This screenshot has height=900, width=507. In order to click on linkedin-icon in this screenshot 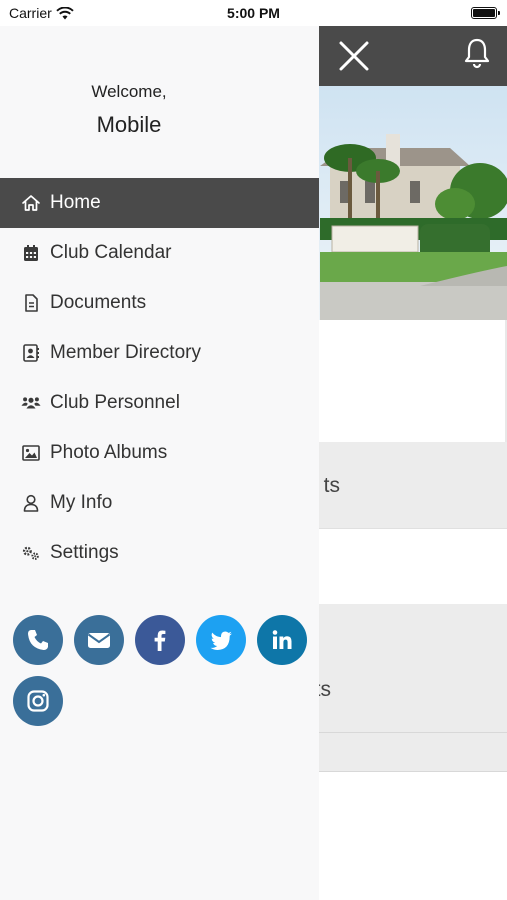, I will do `click(282, 639)`.